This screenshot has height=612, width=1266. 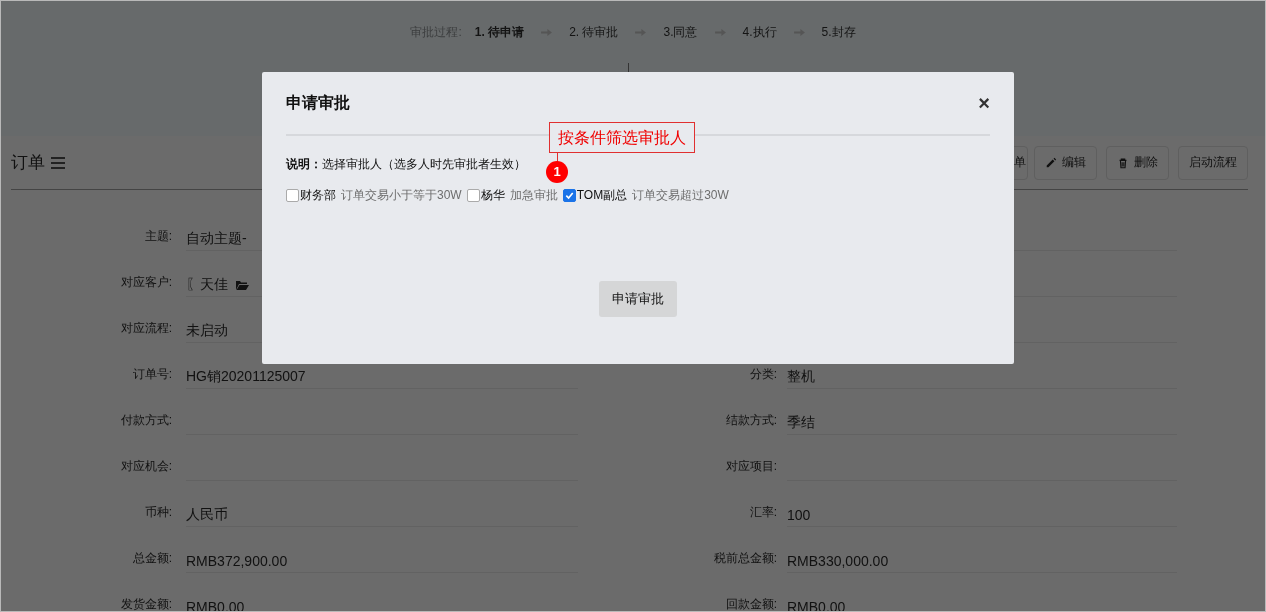 I want to click on approver-name: 杨华, so click(x=492, y=195).